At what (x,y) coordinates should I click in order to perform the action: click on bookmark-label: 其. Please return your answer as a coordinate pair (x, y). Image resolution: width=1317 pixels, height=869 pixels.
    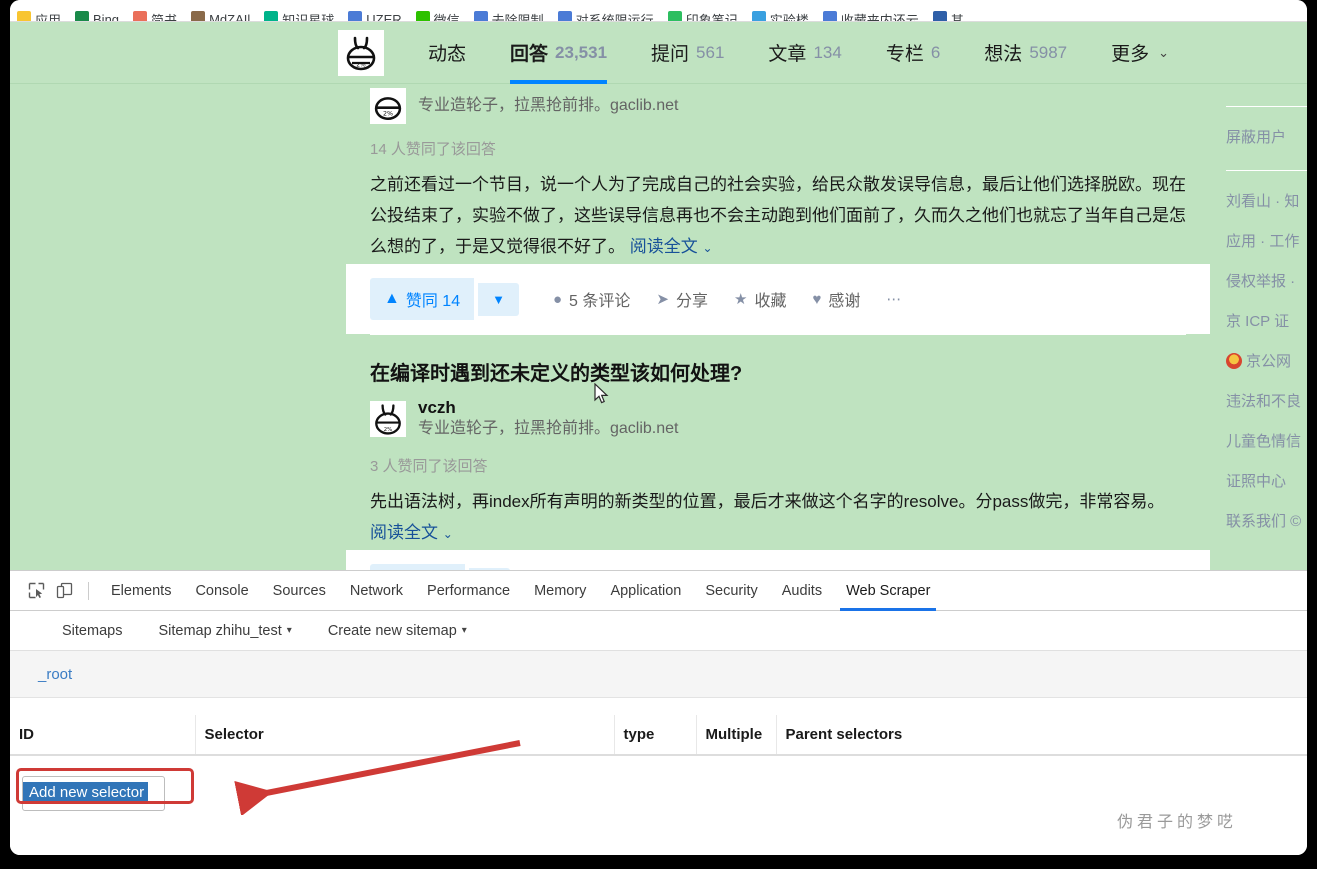
    Looking at the image, I should click on (957, 17).